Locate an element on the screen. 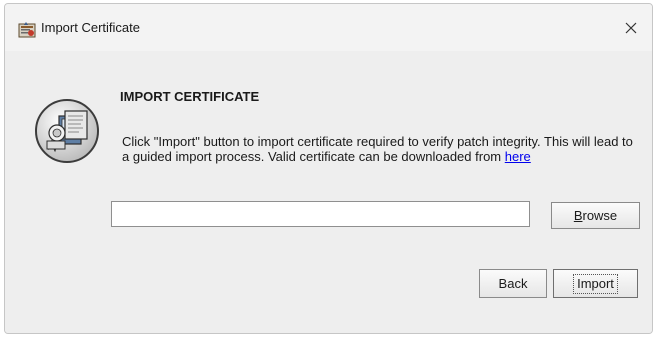  browse-mnemonic: B is located at coordinates (578, 215).